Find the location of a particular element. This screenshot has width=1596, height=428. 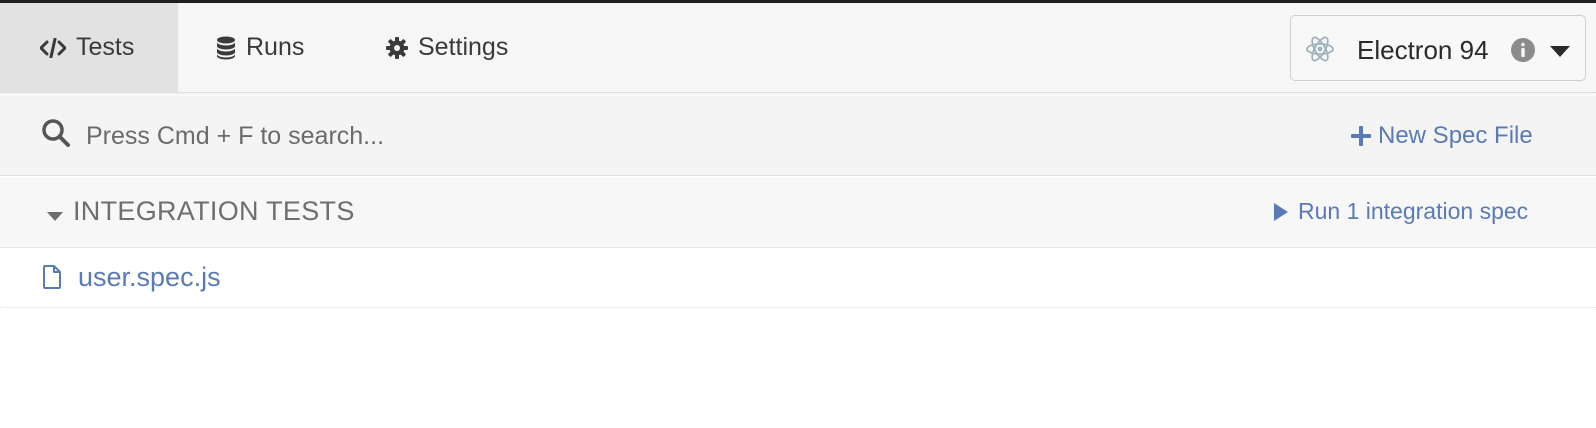

spec-file-name: user.spec.js is located at coordinates (149, 277).